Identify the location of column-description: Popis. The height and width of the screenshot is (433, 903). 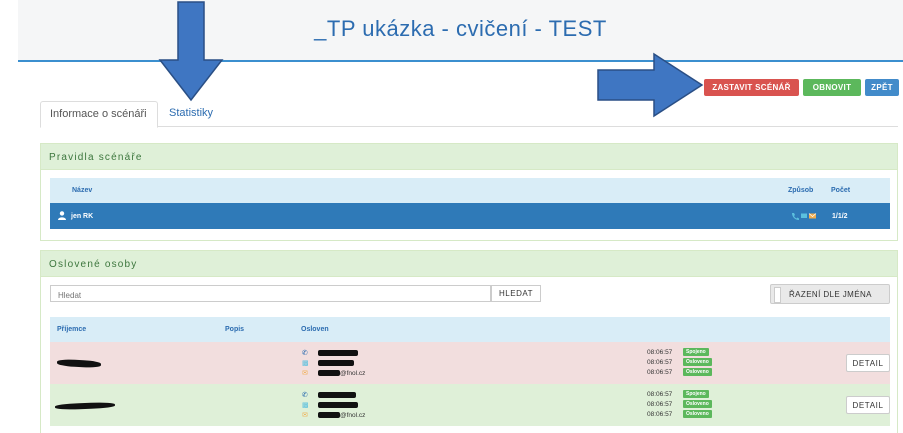
(235, 329).